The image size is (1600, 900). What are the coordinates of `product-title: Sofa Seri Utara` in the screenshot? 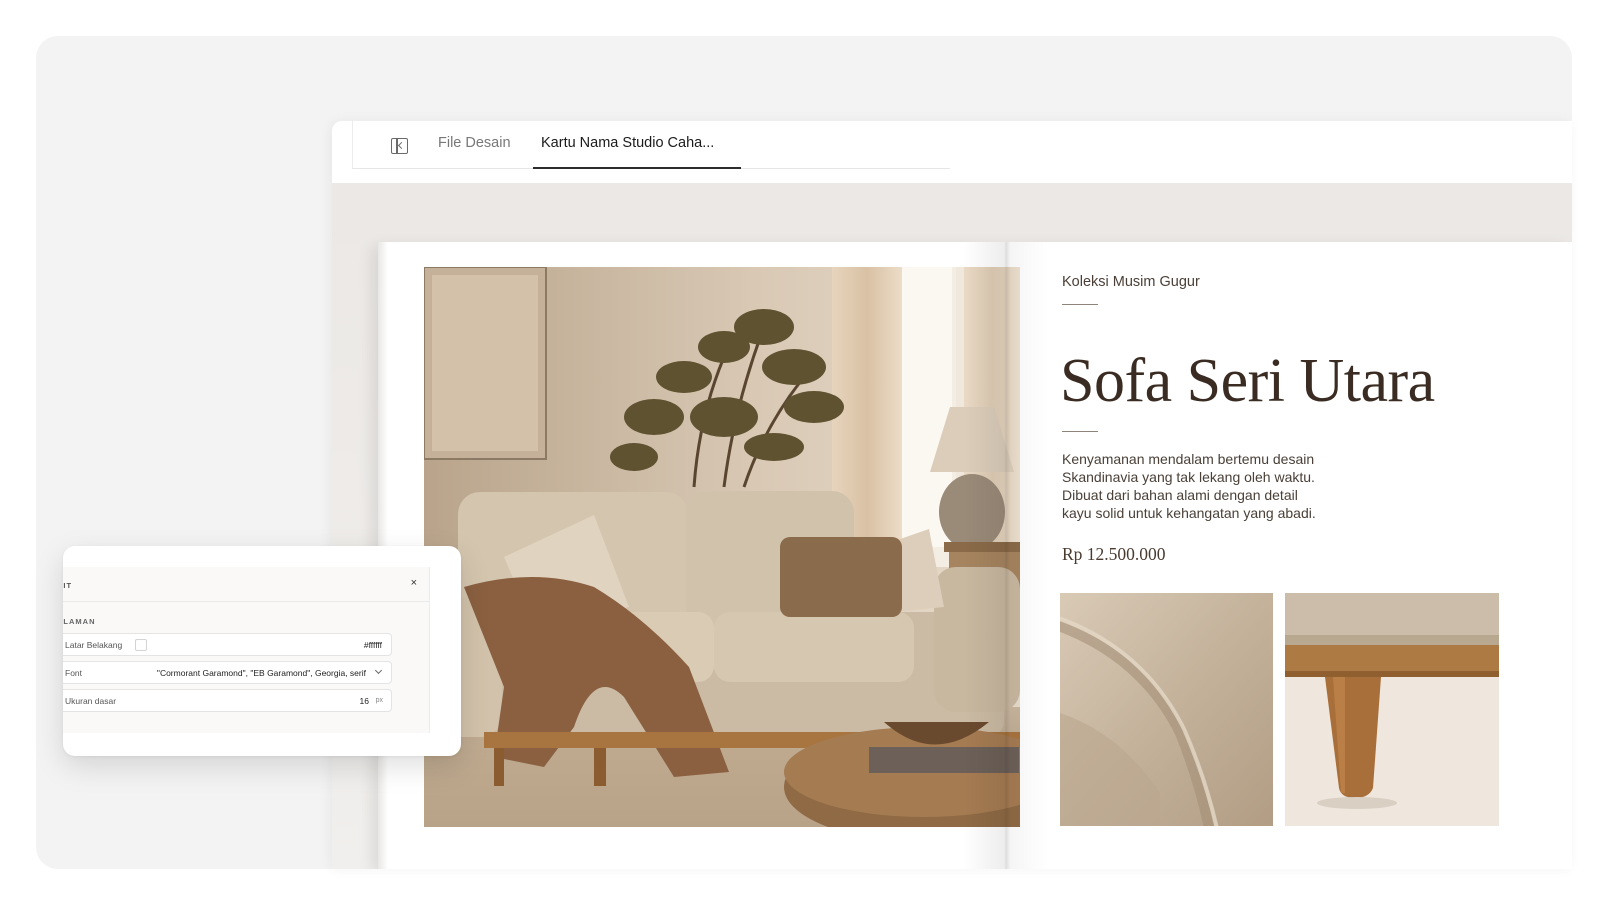 It's located at (1247, 381).